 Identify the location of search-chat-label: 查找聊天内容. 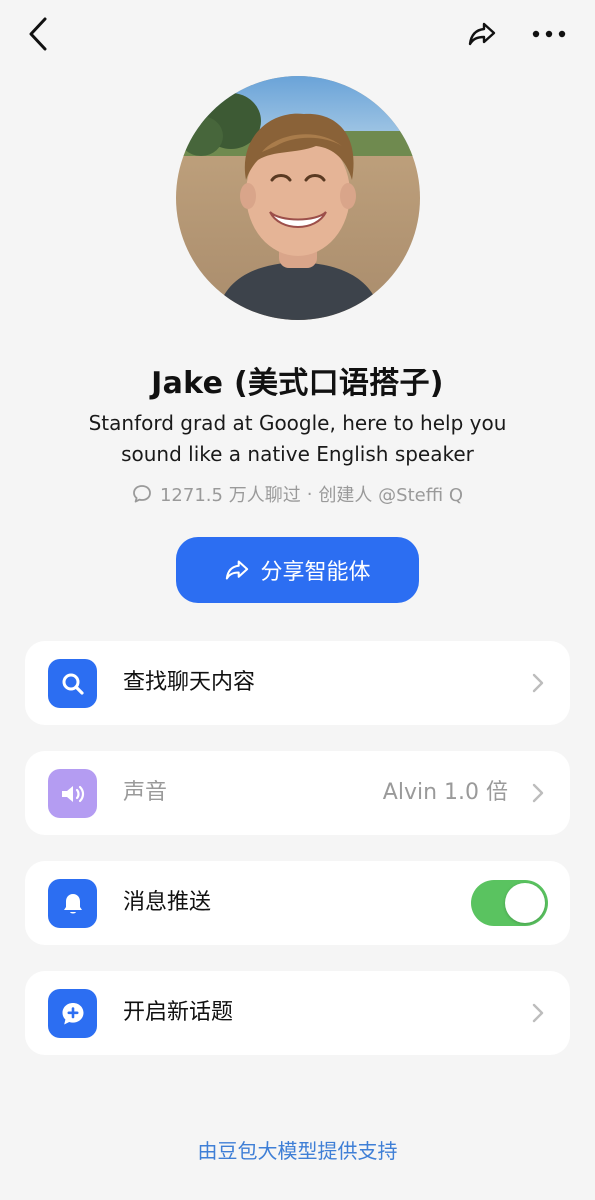
(189, 682).